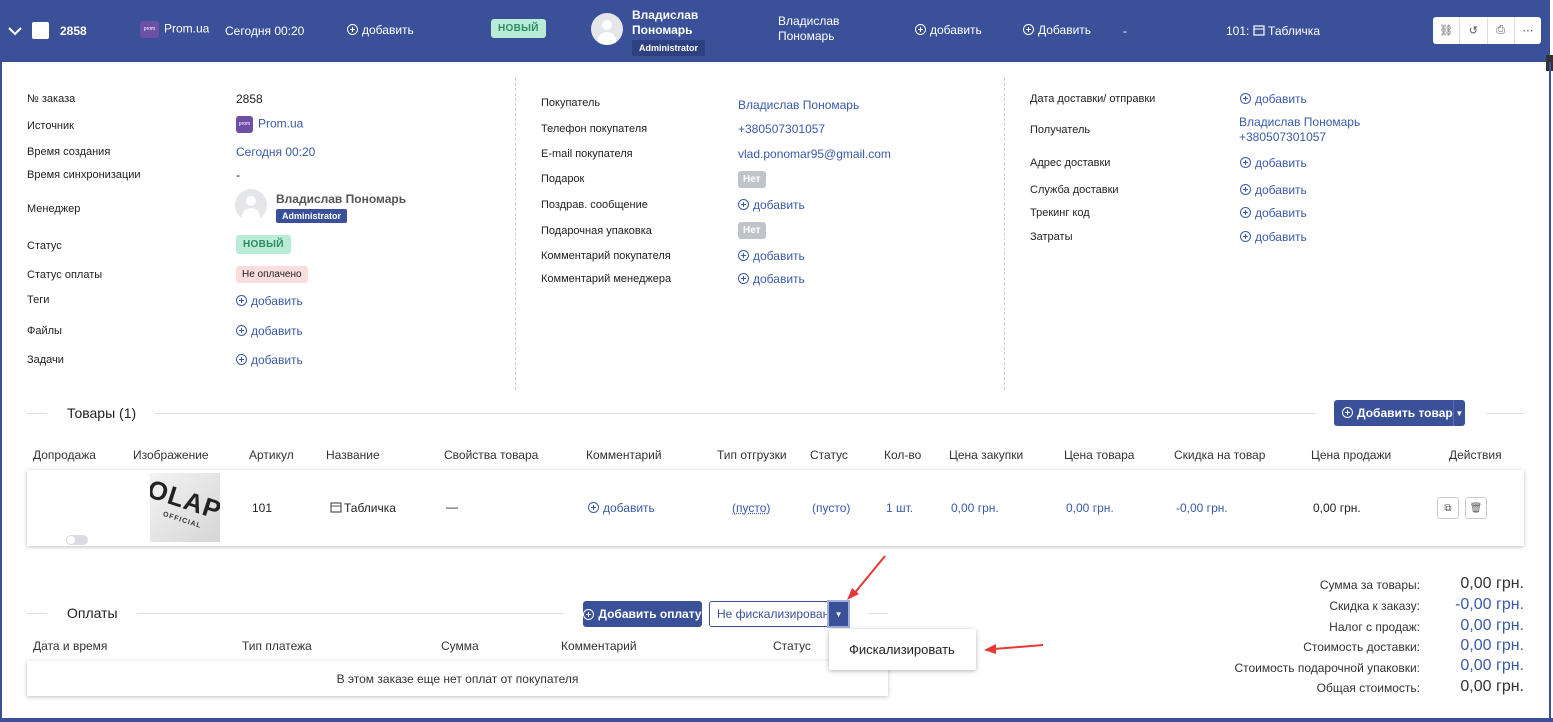  What do you see at coordinates (752, 455) in the screenshot?
I see `col-ship-type: Тип отгрузки` at bounding box center [752, 455].